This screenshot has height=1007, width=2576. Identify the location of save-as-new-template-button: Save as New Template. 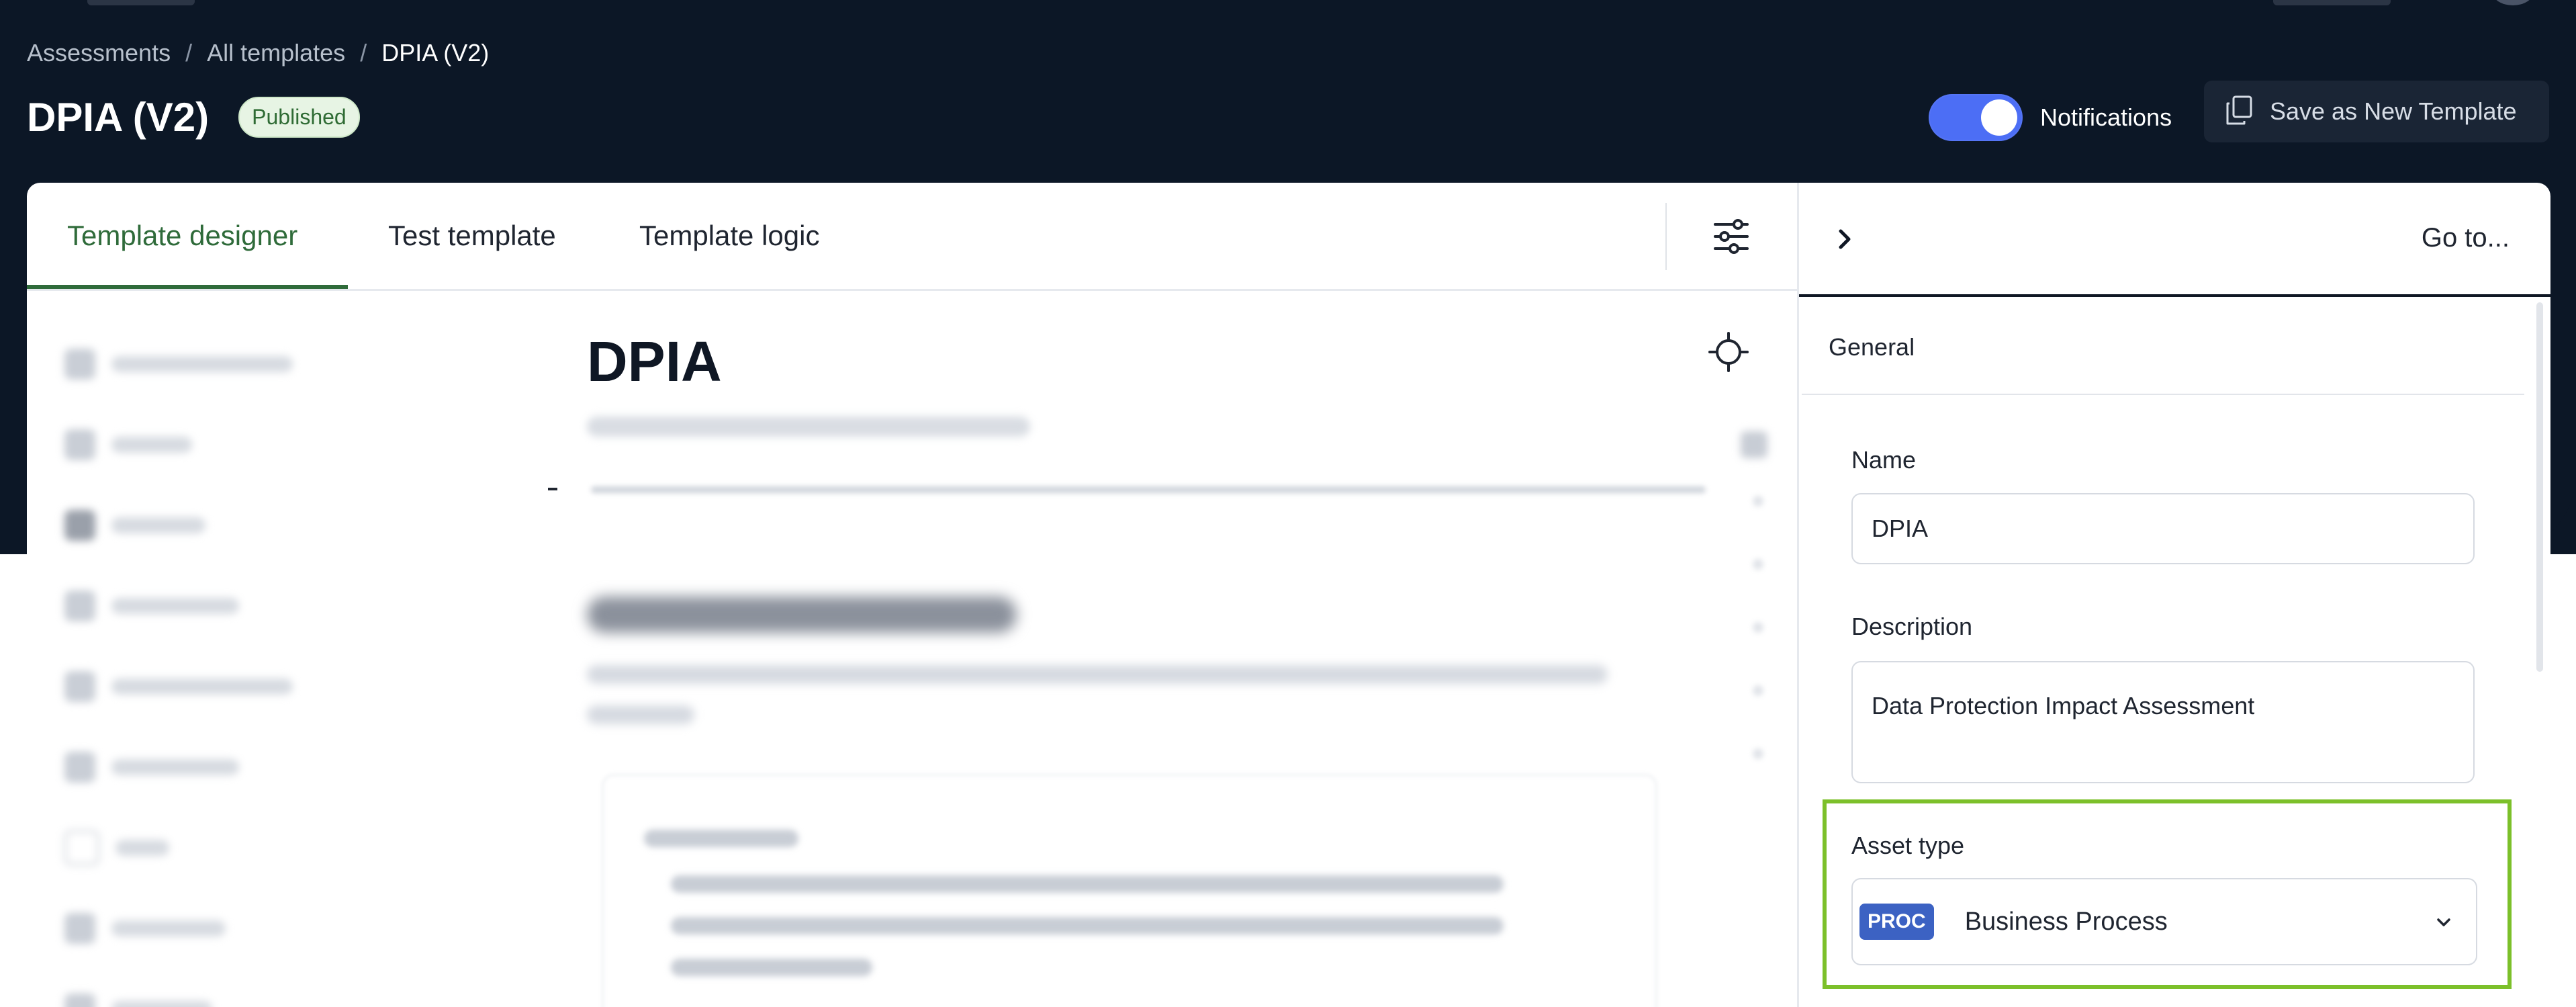
(2376, 111).